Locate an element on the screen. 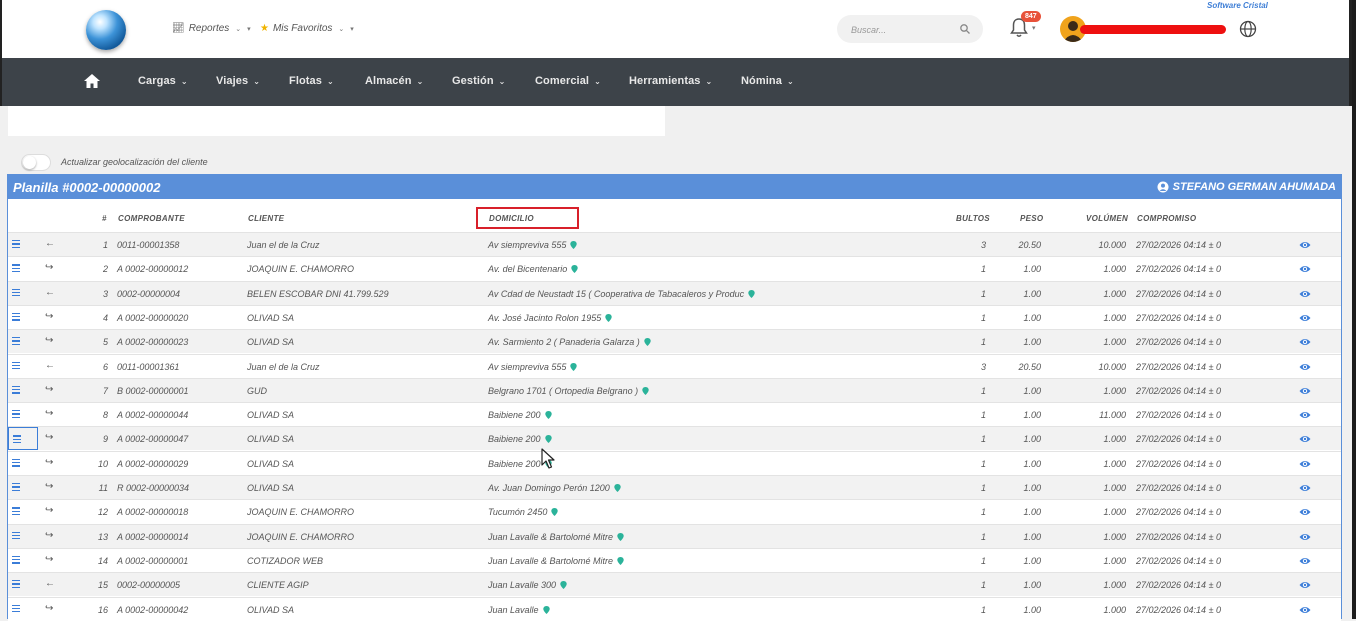 The image size is (1356, 621). favoritos-menu: ★ Mis Favoritos ⌄ ▾ is located at coordinates (307, 28).